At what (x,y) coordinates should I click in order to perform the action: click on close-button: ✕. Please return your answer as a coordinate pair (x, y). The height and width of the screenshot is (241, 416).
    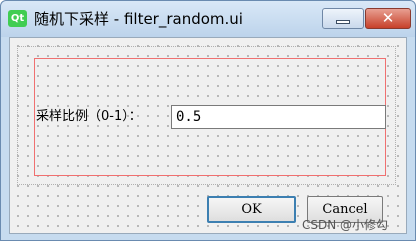
    Looking at the image, I should click on (388, 18).